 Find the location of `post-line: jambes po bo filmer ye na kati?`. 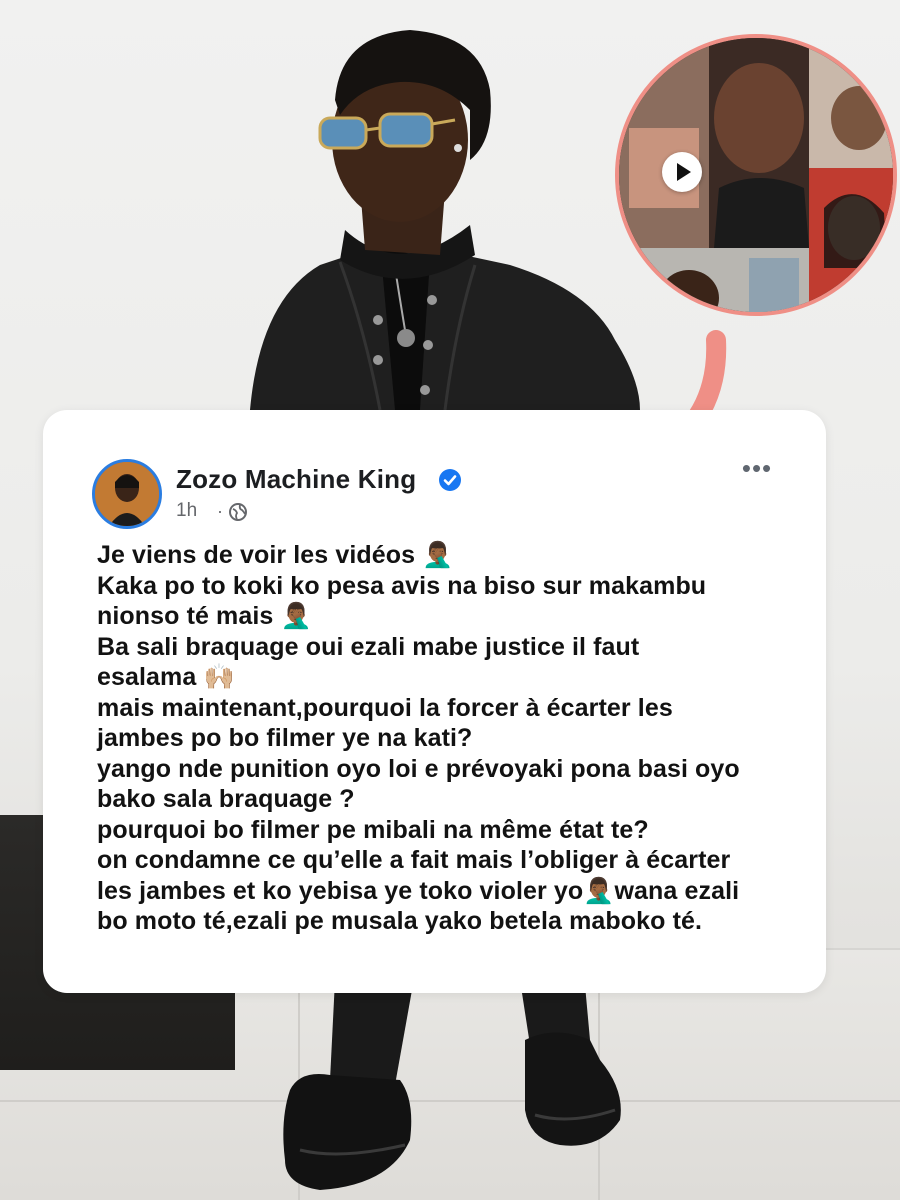

post-line: jambes po bo filmer ye na kati? is located at coordinates (285, 738).